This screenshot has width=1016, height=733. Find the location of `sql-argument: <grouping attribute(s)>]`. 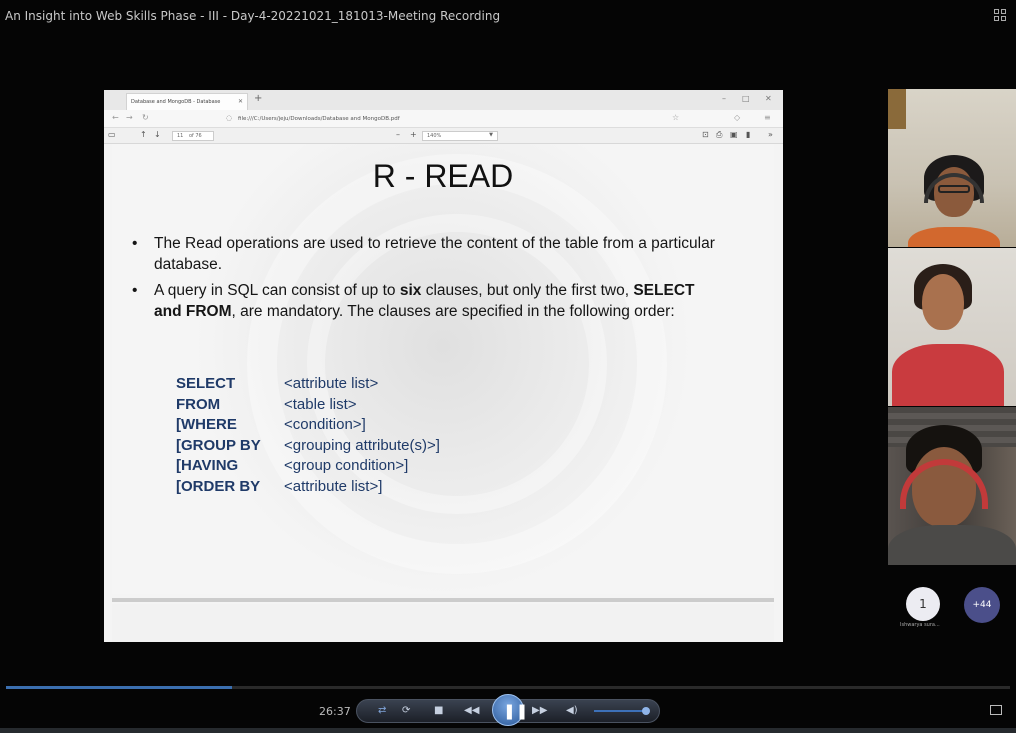

sql-argument: <grouping attribute(s)>] is located at coordinates (362, 445).